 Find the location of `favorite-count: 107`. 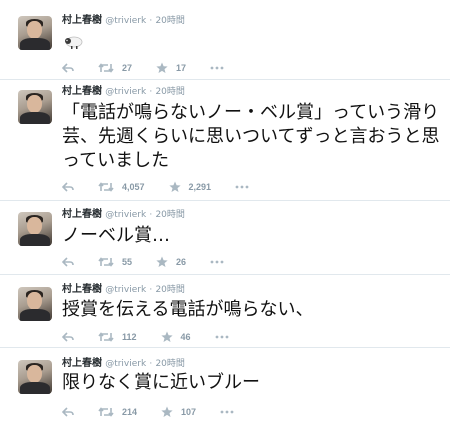

favorite-count: 107 is located at coordinates (189, 412).